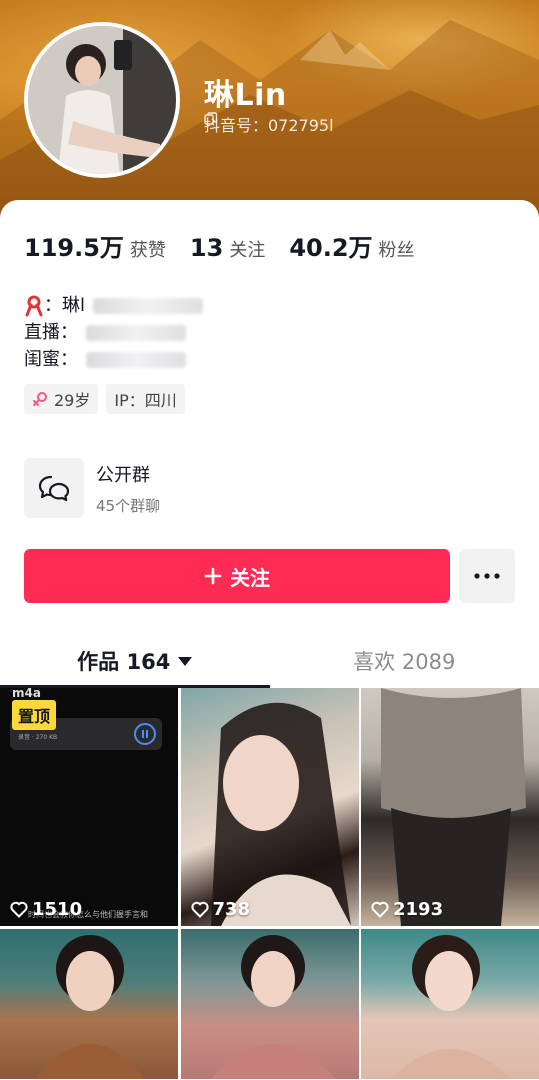 The height and width of the screenshot is (1080, 539). I want to click on like-count-text: 738, so click(231, 909).